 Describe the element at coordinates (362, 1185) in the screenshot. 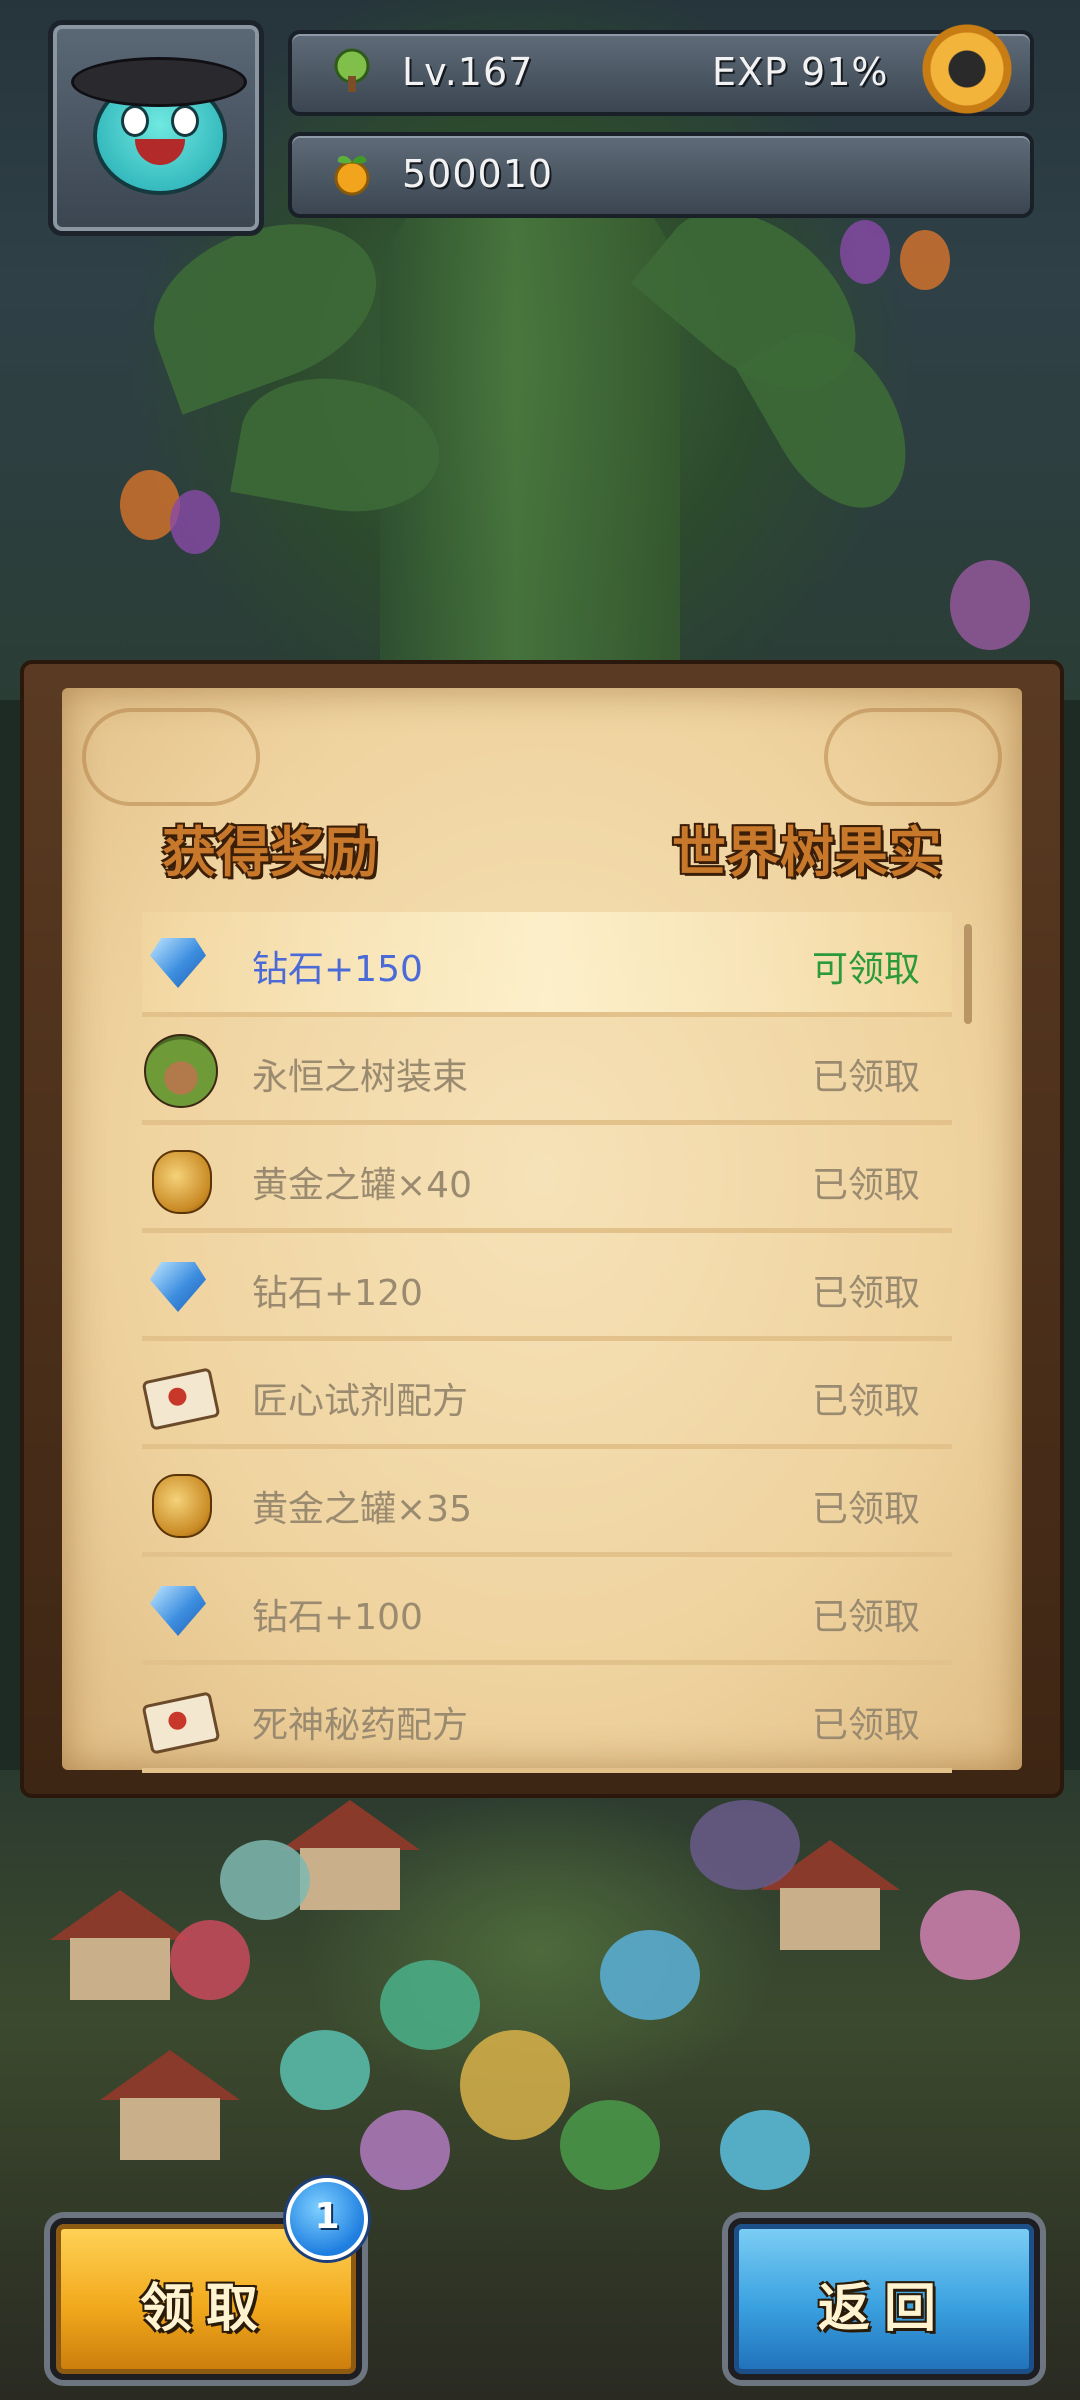

I see `reward-label: 黄金之罐×40` at that location.